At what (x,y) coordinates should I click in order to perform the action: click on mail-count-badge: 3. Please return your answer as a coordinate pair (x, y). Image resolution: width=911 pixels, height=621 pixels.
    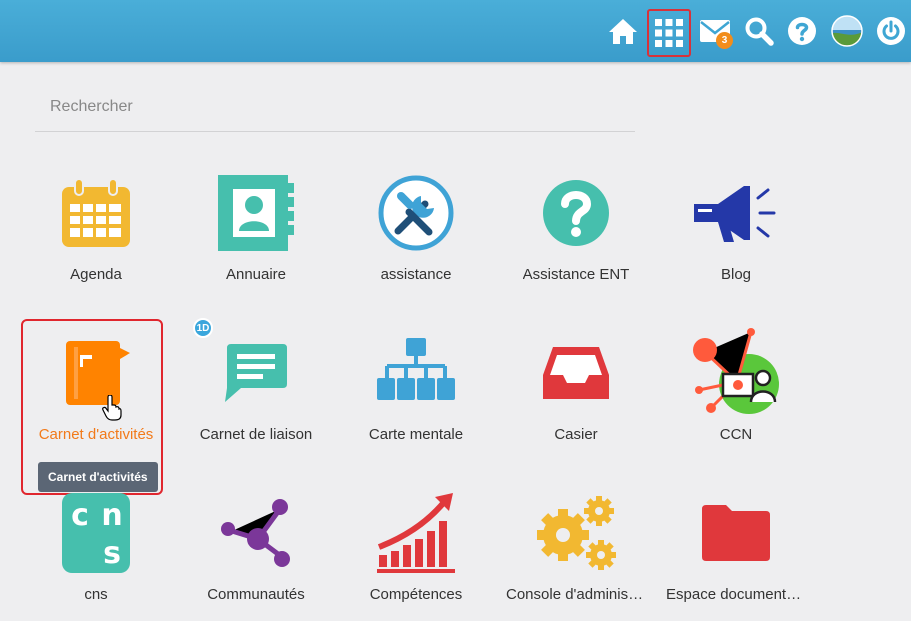
    Looking at the image, I should click on (724, 40).